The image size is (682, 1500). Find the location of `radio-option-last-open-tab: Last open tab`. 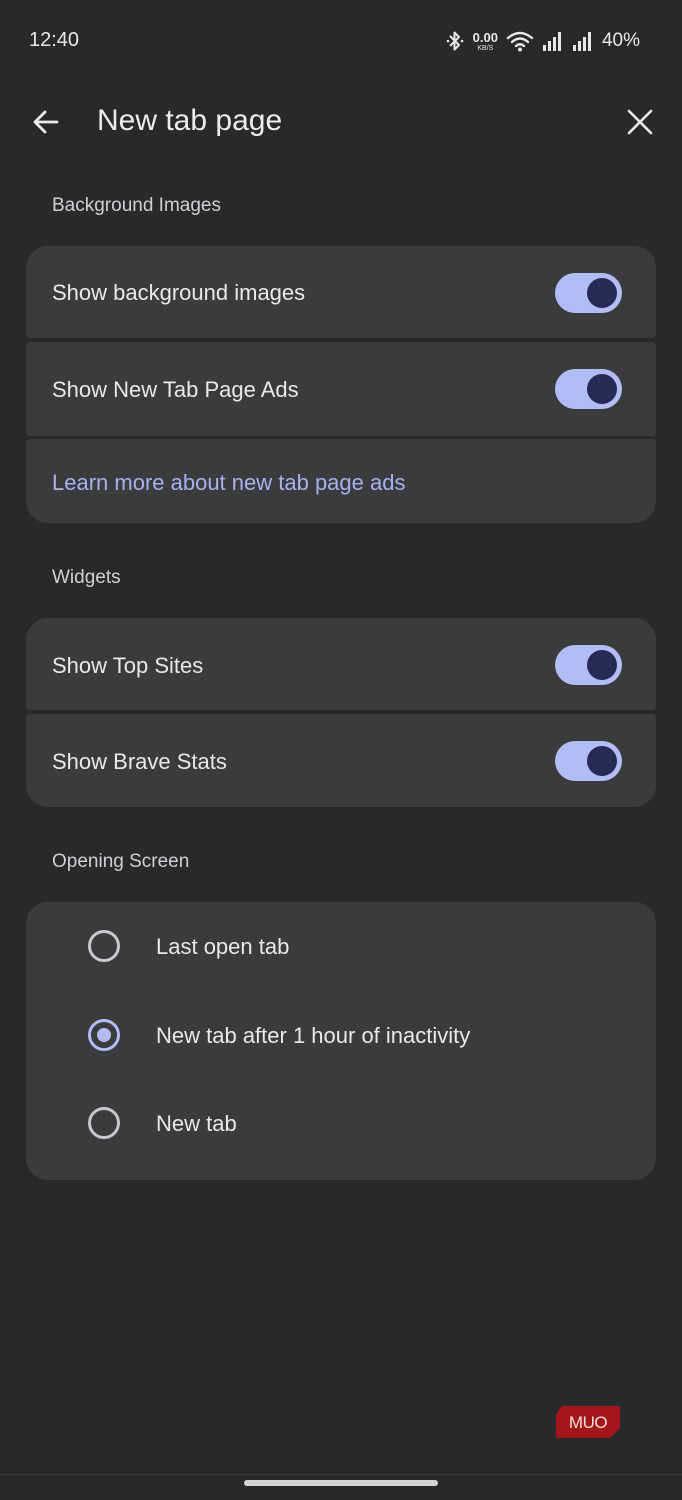

radio-option-last-open-tab: Last open tab is located at coordinates (341, 946).